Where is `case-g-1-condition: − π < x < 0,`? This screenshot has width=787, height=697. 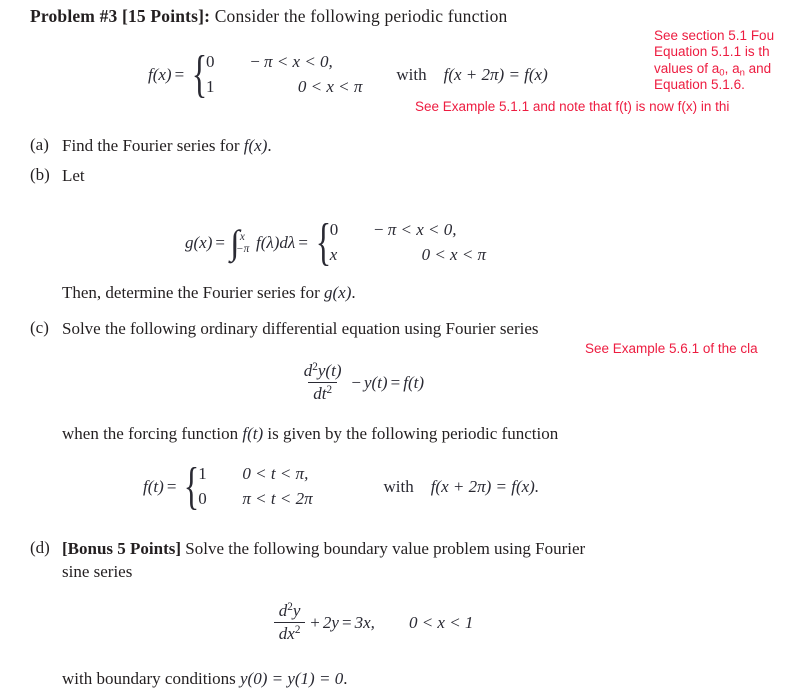 case-g-1-condition: − π < x < 0, is located at coordinates (415, 229).